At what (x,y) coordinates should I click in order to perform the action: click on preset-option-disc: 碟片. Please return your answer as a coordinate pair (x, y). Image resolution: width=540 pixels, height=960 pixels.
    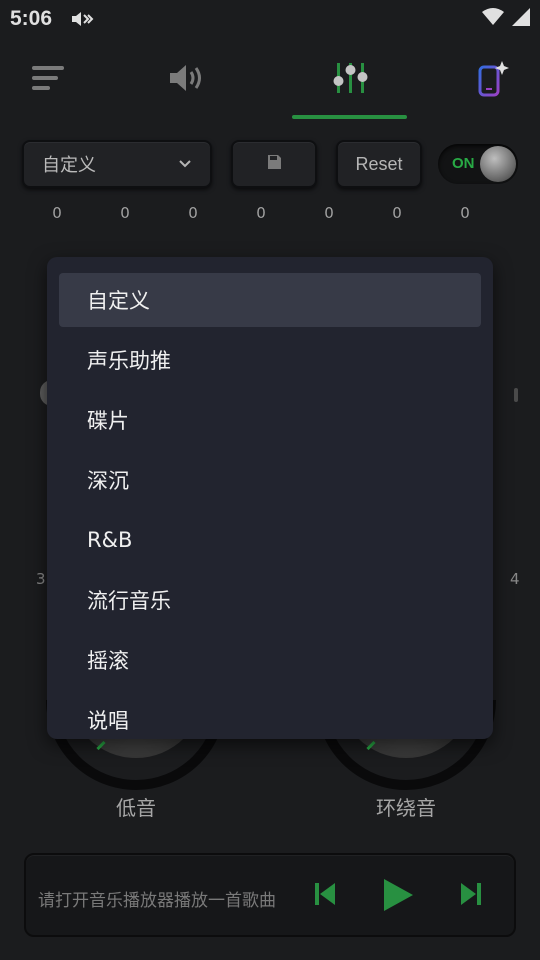
    Looking at the image, I should click on (270, 420).